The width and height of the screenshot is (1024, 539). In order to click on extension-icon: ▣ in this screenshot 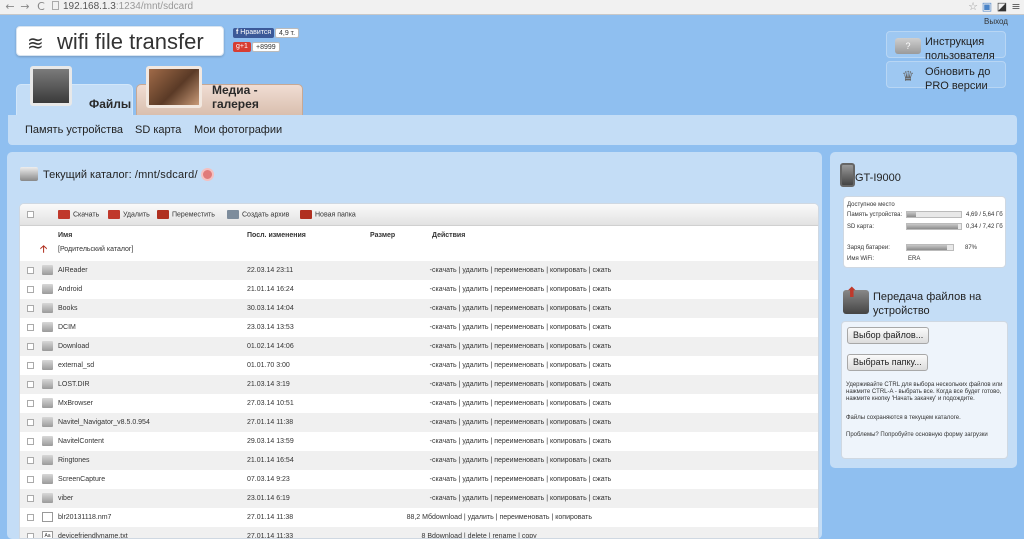, I will do `click(987, 7)`.